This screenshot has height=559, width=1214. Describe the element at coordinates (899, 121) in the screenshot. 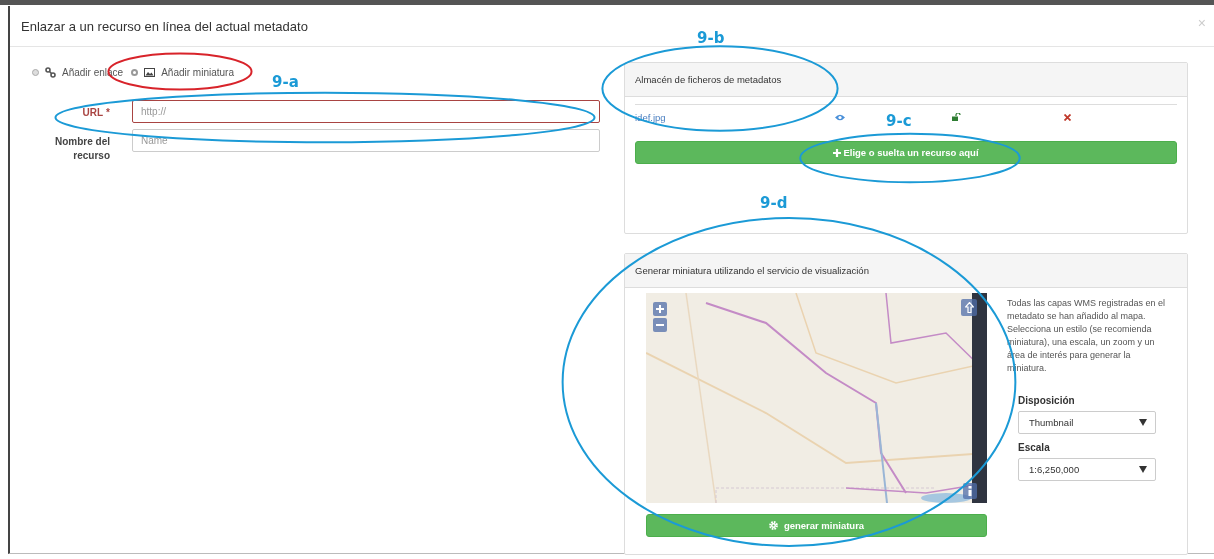

I see `annotation-label: 9-c` at that location.